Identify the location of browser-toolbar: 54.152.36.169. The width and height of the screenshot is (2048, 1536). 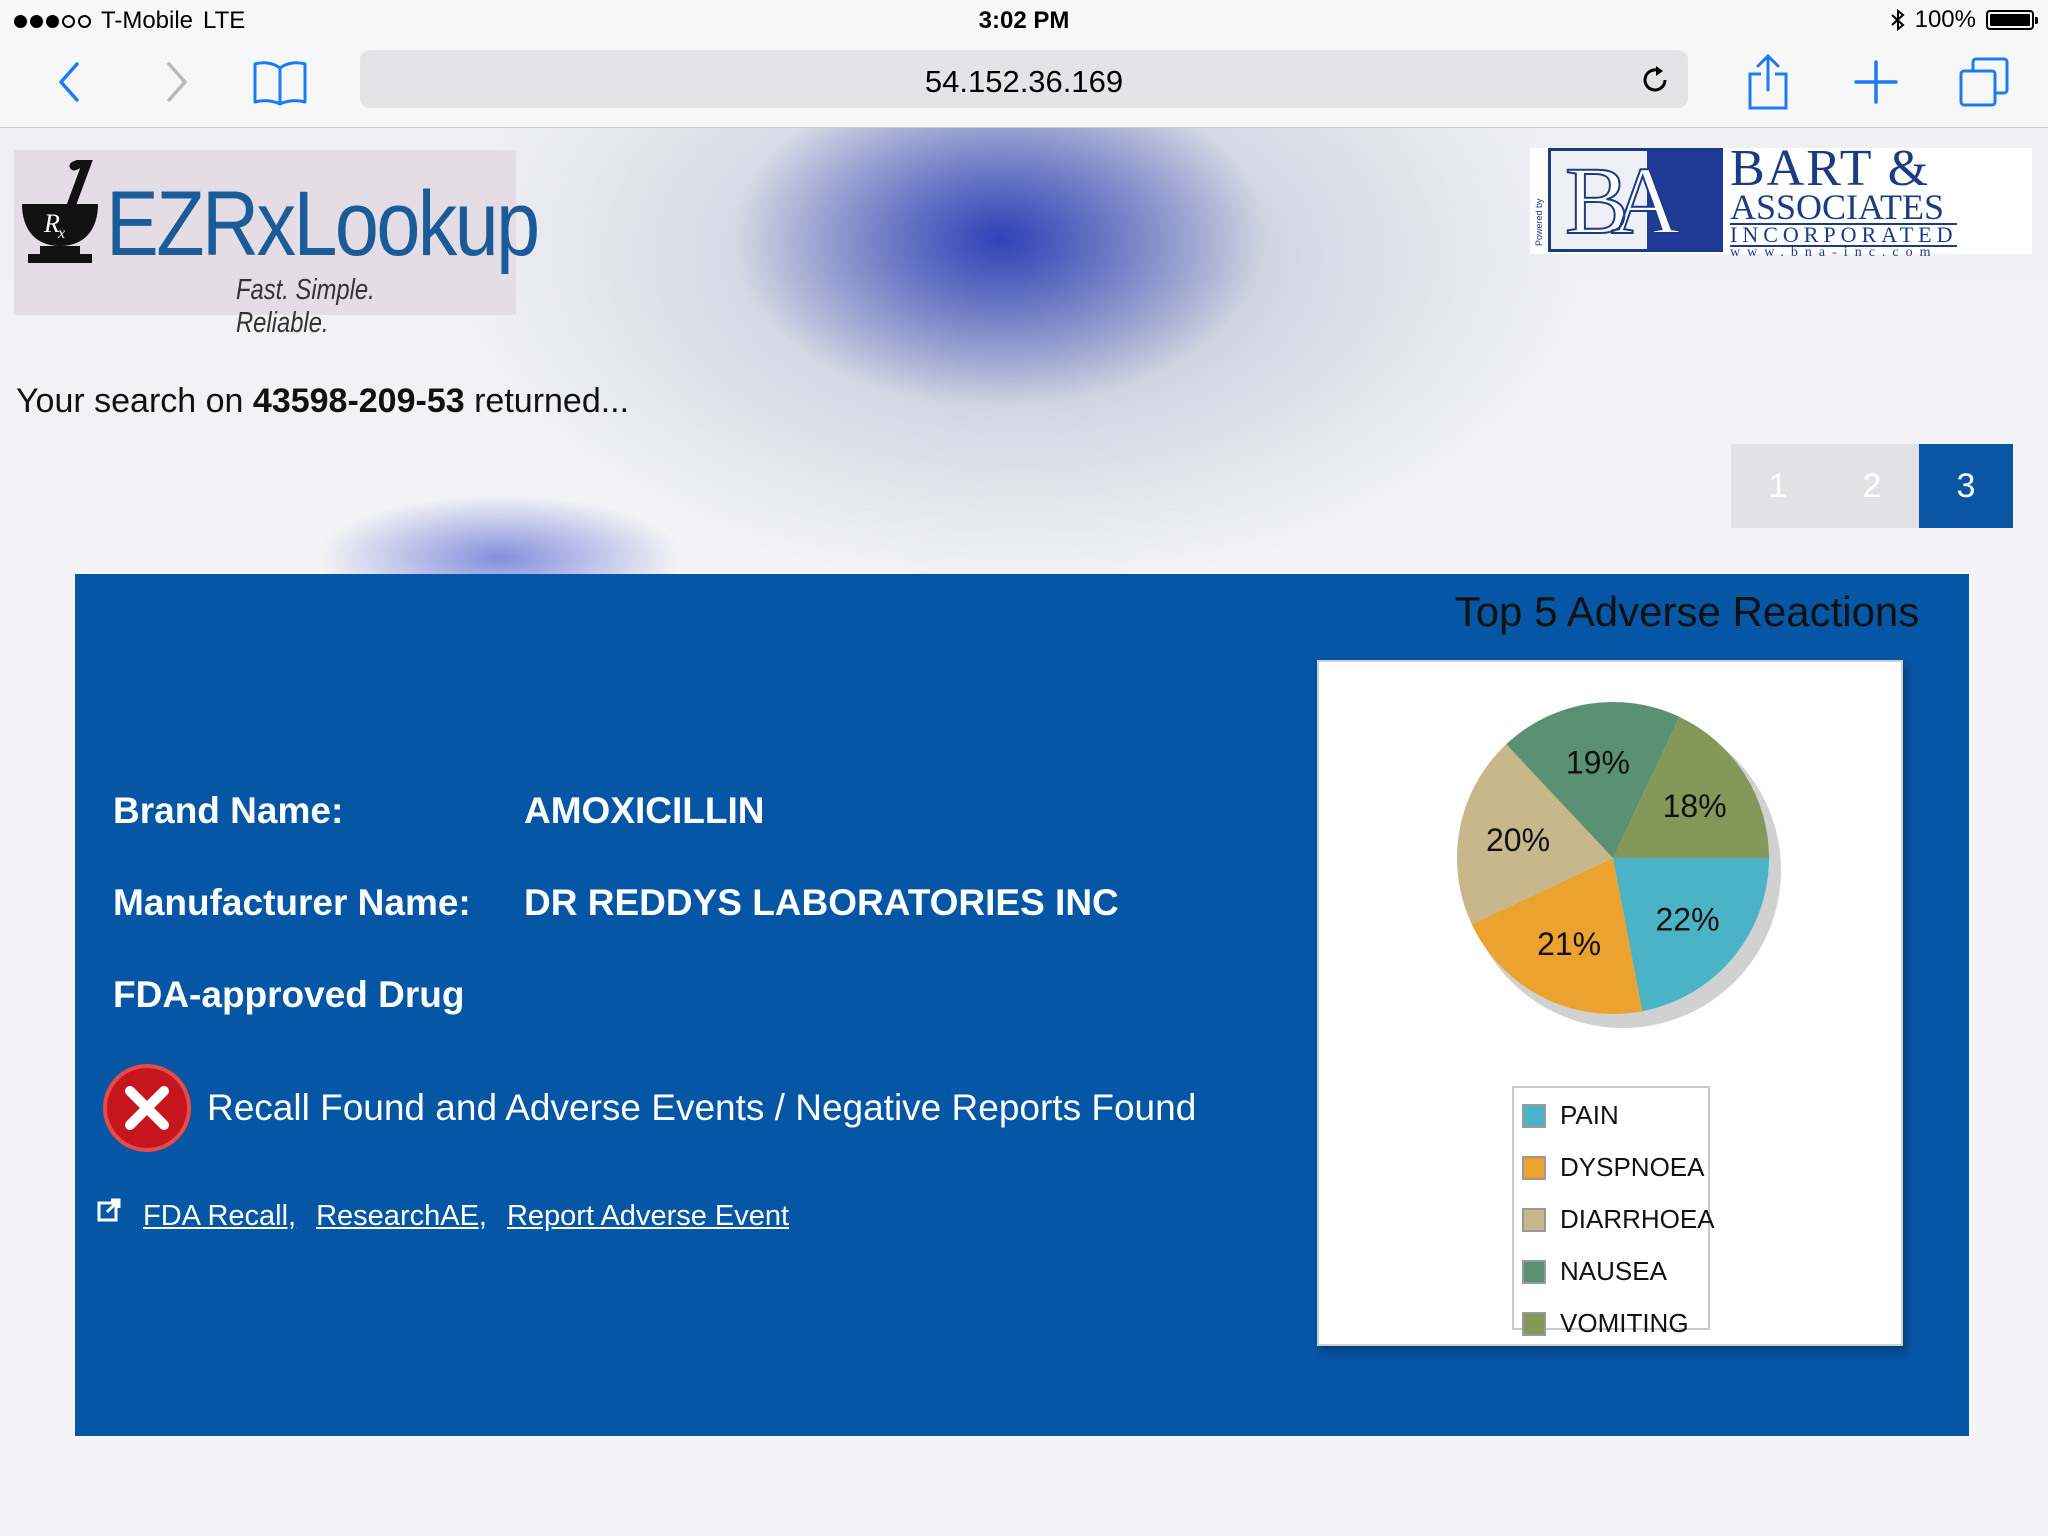
(1024, 84).